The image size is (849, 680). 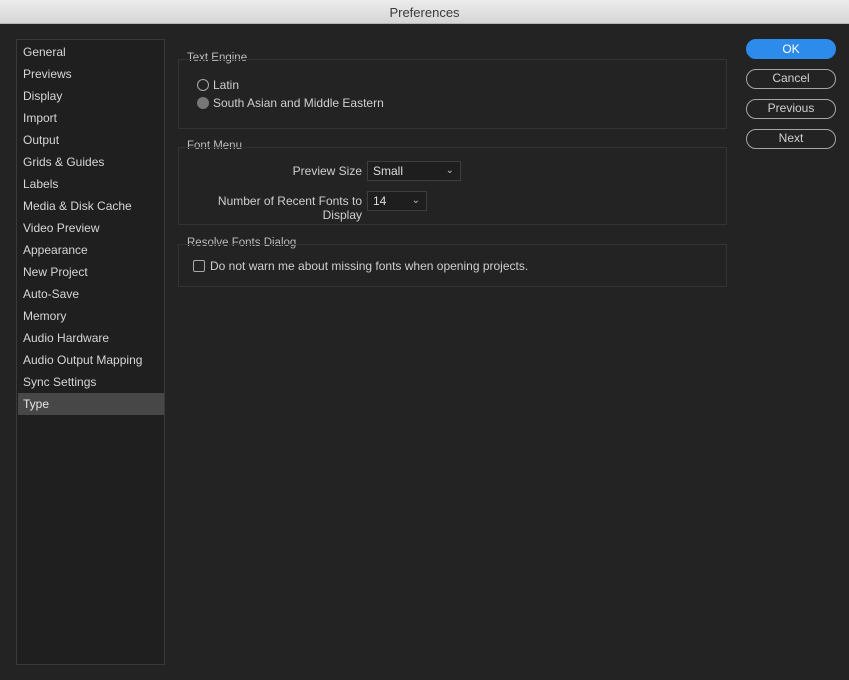 I want to click on sidebar-item-labels: Labels, so click(x=91, y=184).